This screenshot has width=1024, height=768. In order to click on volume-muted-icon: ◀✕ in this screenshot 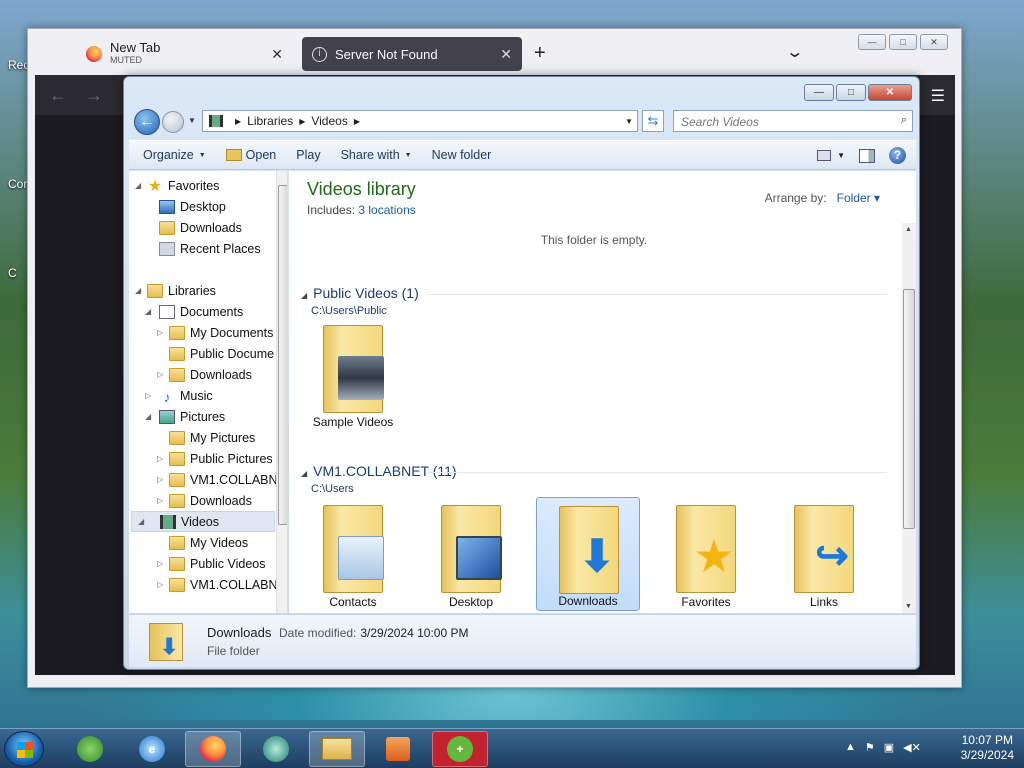, I will do `click(912, 747)`.